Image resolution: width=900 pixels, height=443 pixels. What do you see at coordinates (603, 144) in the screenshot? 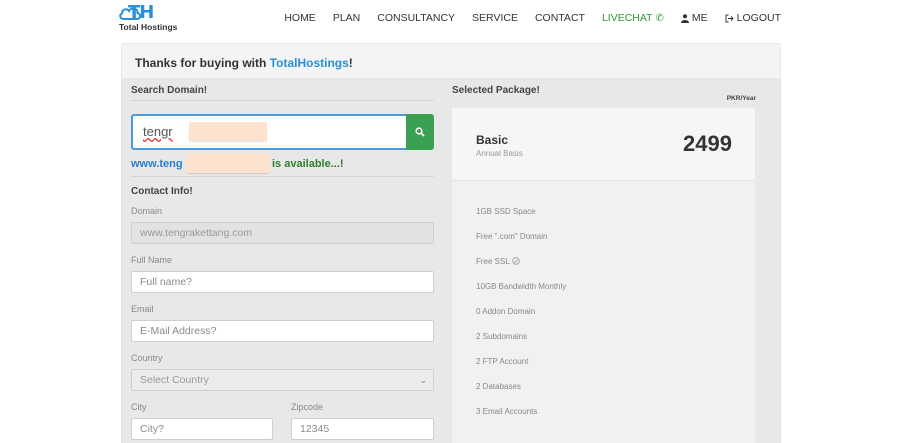
I see `package-header: Basic Annual Basis 2499` at bounding box center [603, 144].